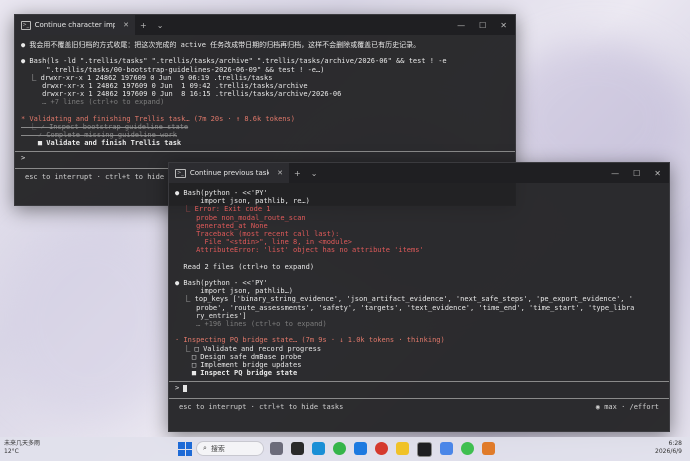  What do you see at coordinates (236, 373) in the screenshot?
I see `output-line: ■ Inspect PQ bridge state` at bounding box center [236, 373].